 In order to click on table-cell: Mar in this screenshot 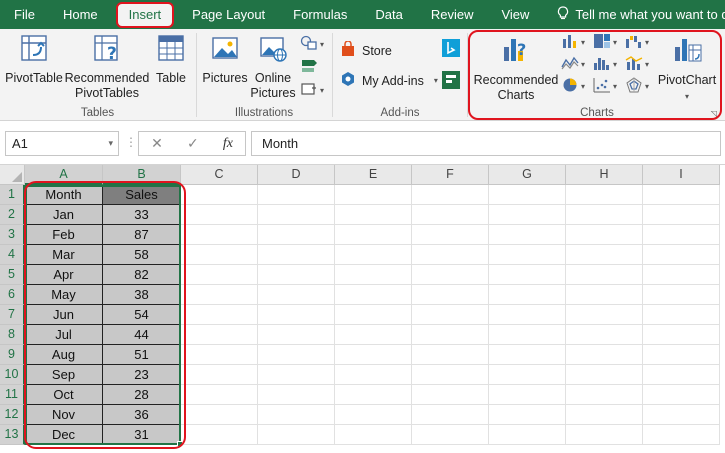, I will do `click(64, 255)`.